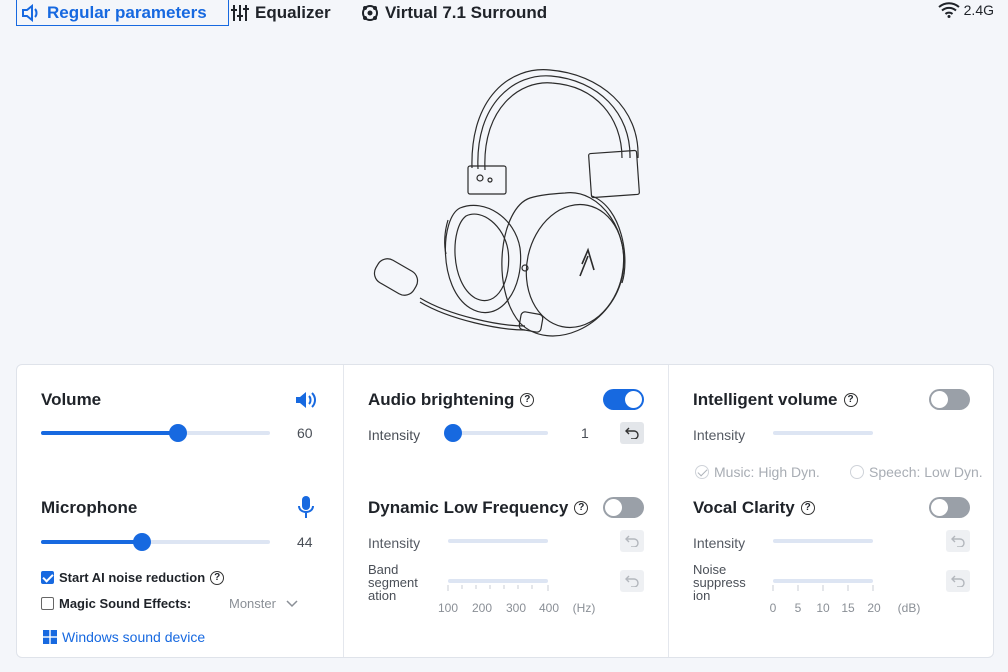 The image size is (1008, 672). What do you see at coordinates (47, 577) in the screenshot?
I see `ai-noise-reduction-checkbox` at bounding box center [47, 577].